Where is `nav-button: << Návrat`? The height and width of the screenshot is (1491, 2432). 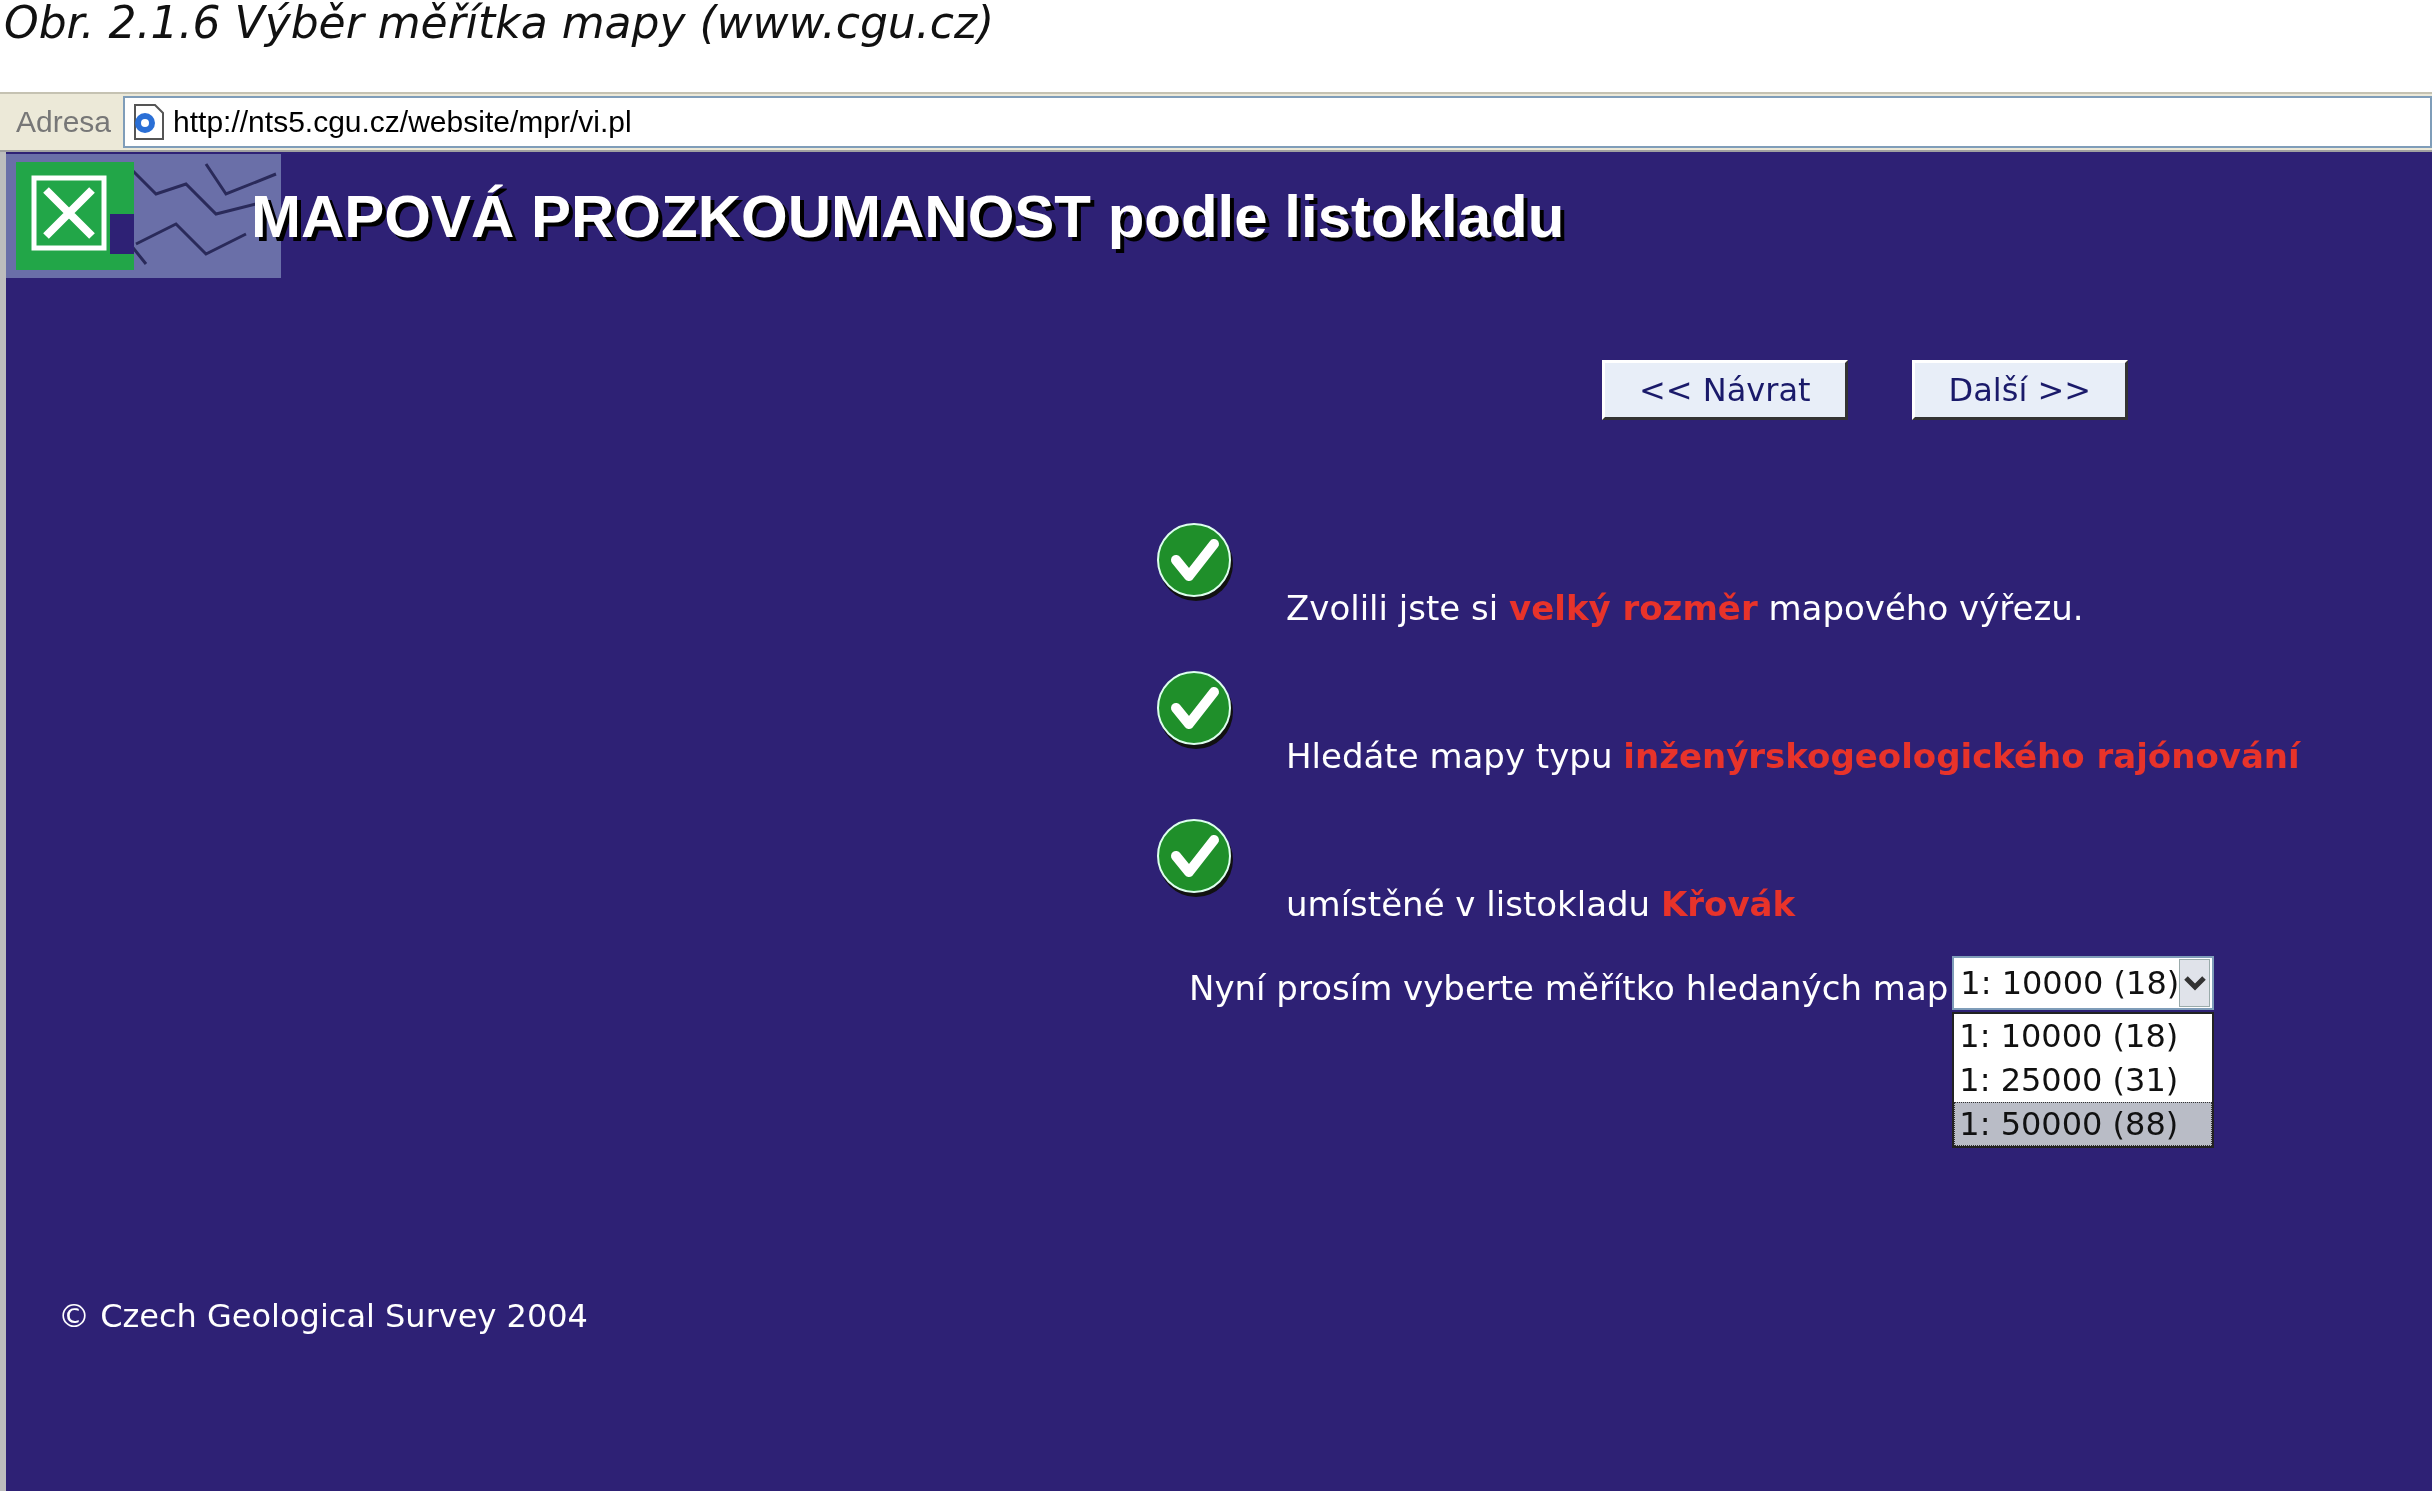
nav-button: << Návrat is located at coordinates (1725, 390).